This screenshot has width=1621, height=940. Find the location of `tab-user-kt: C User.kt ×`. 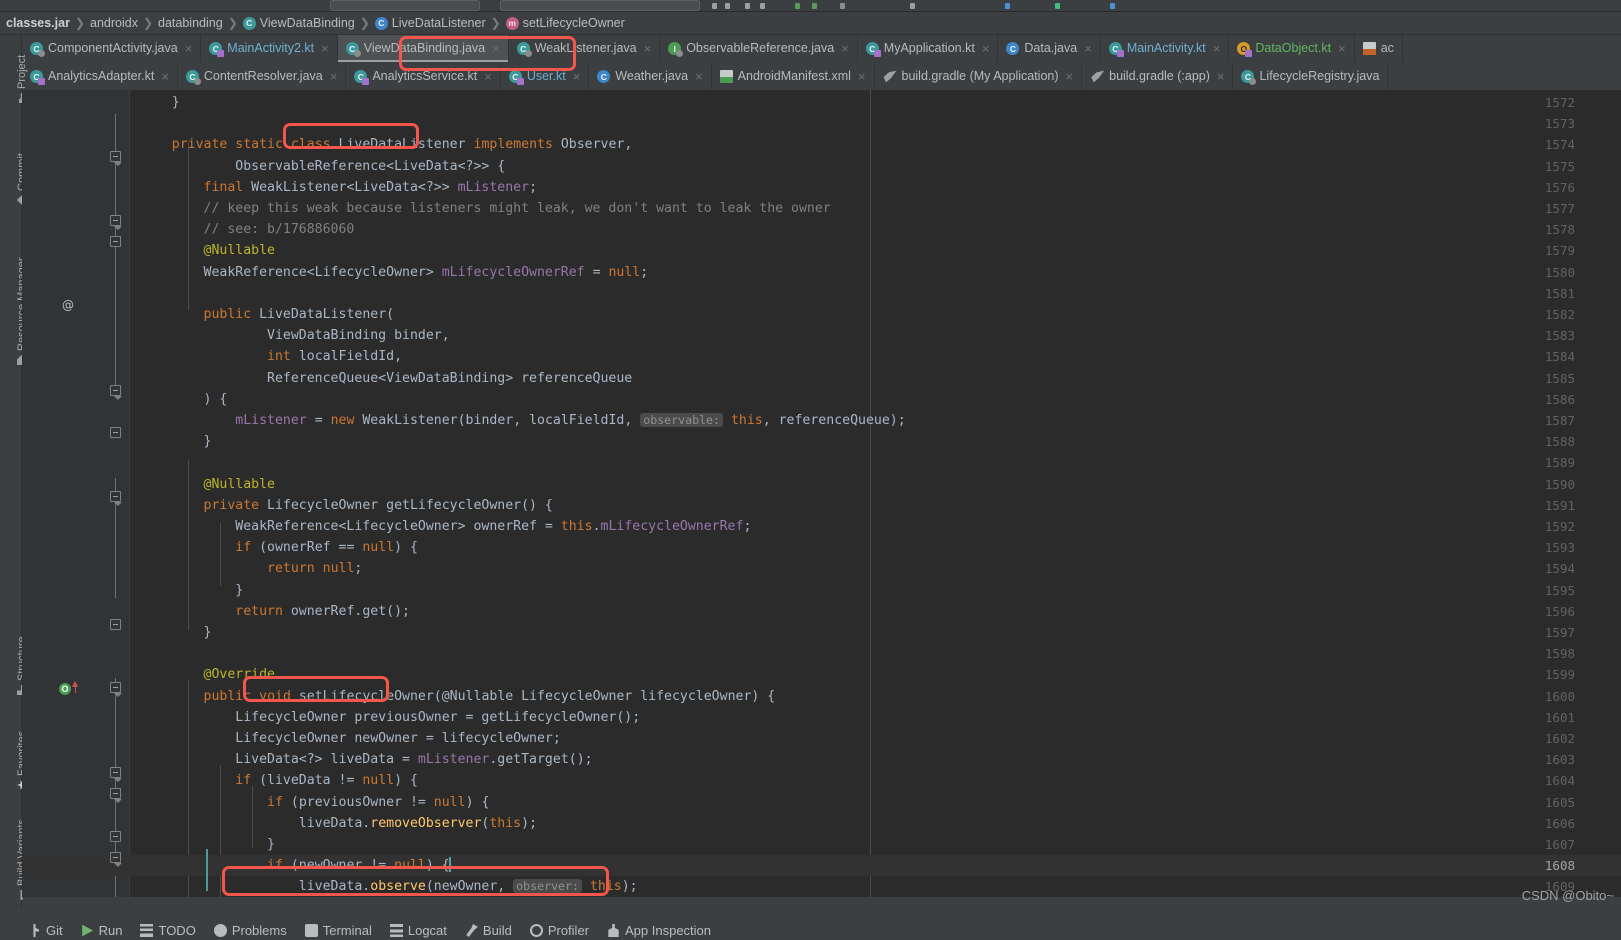

tab-user-kt: C User.kt × is located at coordinates (545, 76).